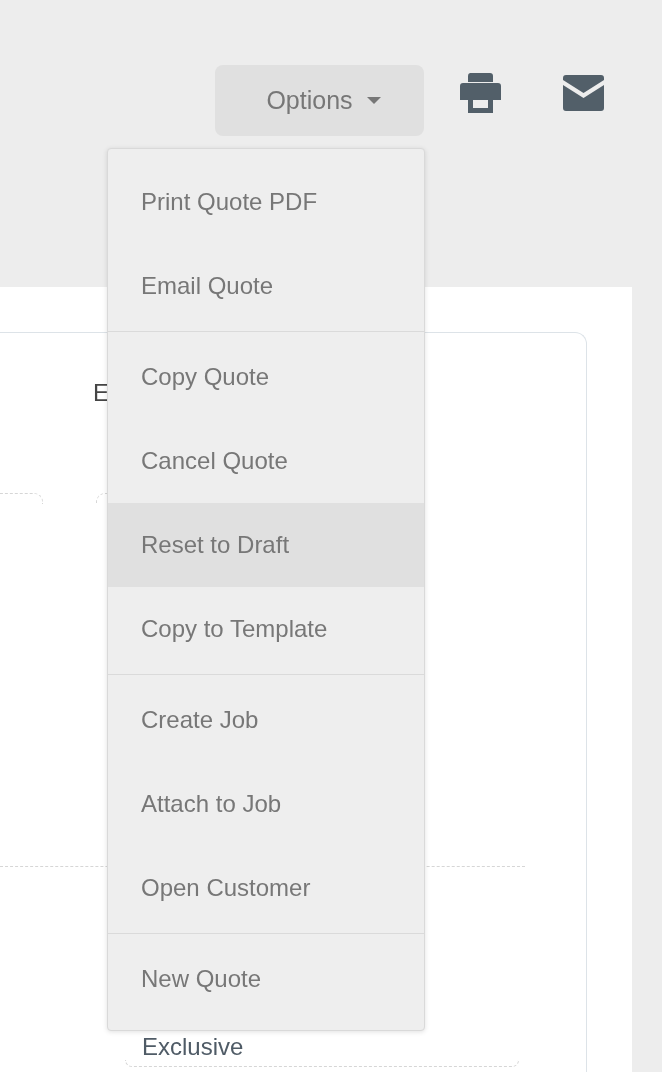 This screenshot has width=662, height=1072. Describe the element at coordinates (319, 100) in the screenshot. I see `options-button: Options` at that location.